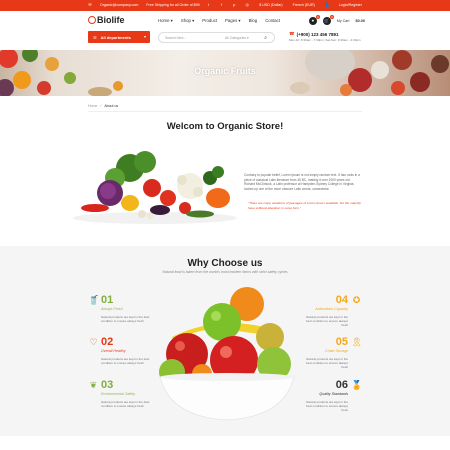 Image resolution: width=450 pixels, height=450 pixels. I want to click on chevron-down-icon: ▾, so click(144, 36).